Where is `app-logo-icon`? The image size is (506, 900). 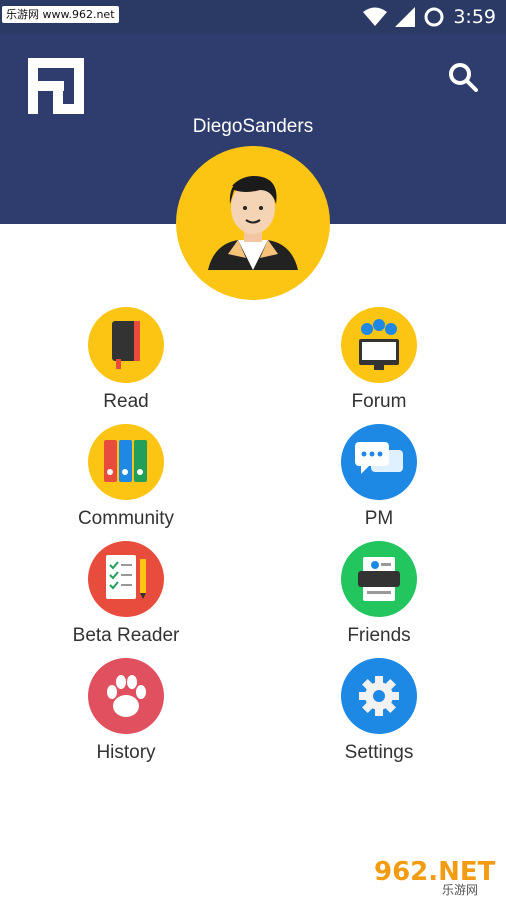 app-logo-icon is located at coordinates (56, 86).